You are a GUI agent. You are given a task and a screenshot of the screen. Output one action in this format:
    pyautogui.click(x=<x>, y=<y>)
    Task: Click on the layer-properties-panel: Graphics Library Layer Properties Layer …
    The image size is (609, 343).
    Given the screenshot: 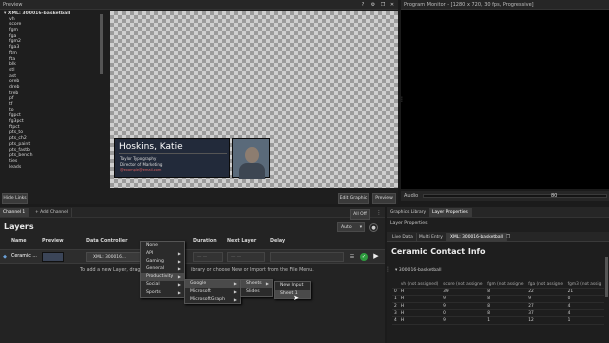 What is the action you would take?
    pyautogui.click(x=498, y=275)
    